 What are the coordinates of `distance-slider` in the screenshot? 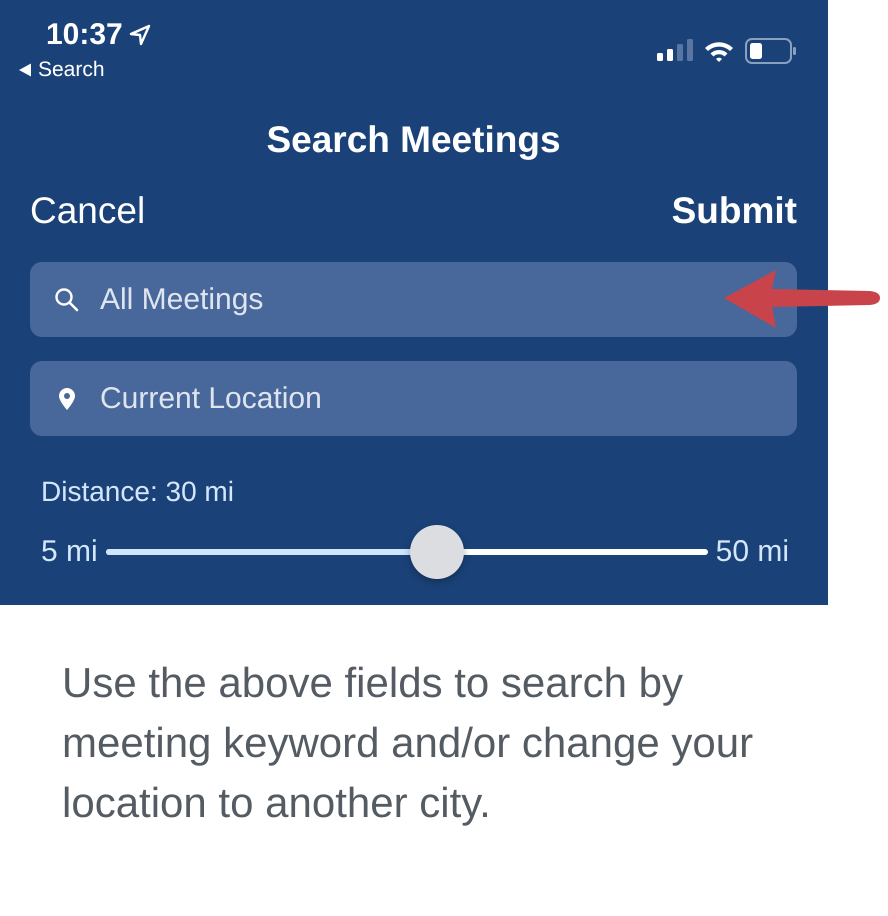 It's located at (407, 552).